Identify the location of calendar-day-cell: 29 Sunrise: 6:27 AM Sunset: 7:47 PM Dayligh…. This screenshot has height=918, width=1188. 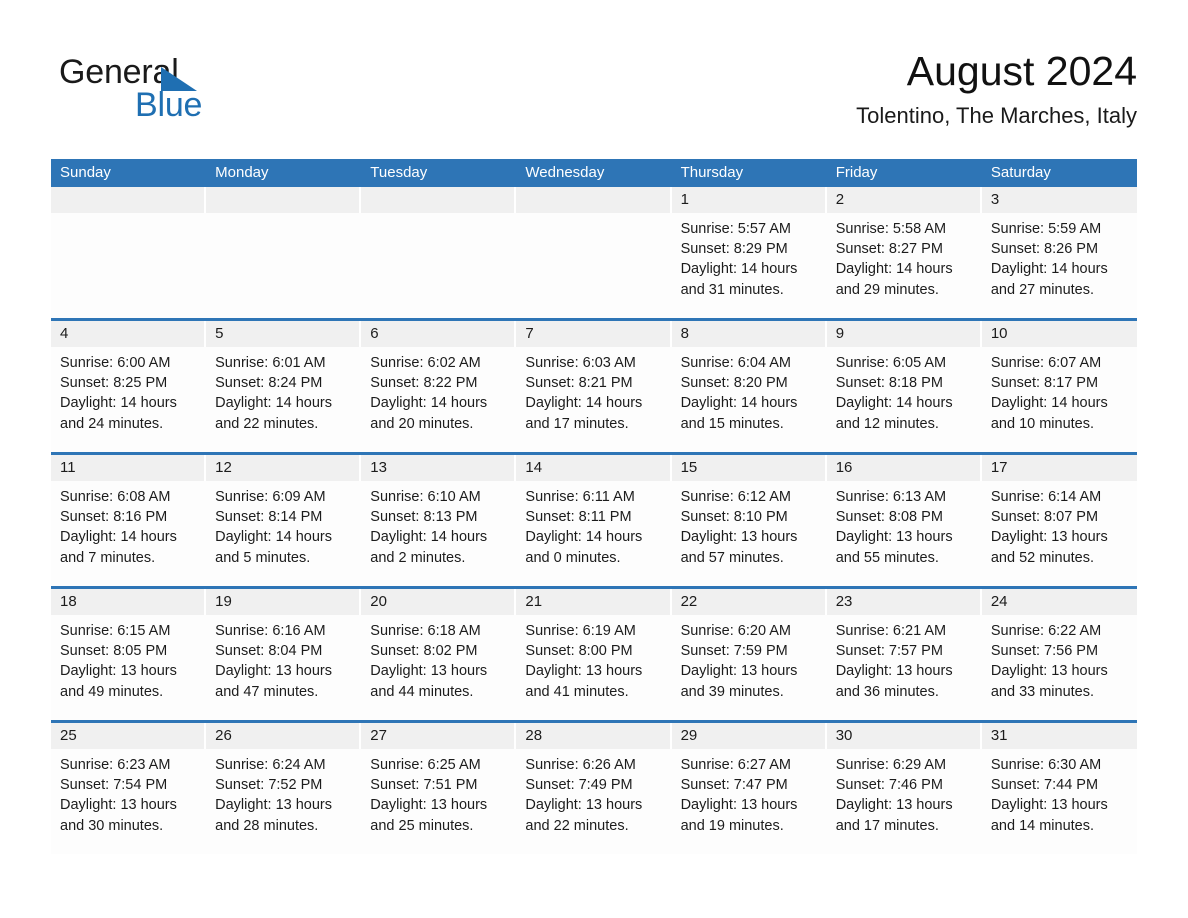
(749, 788).